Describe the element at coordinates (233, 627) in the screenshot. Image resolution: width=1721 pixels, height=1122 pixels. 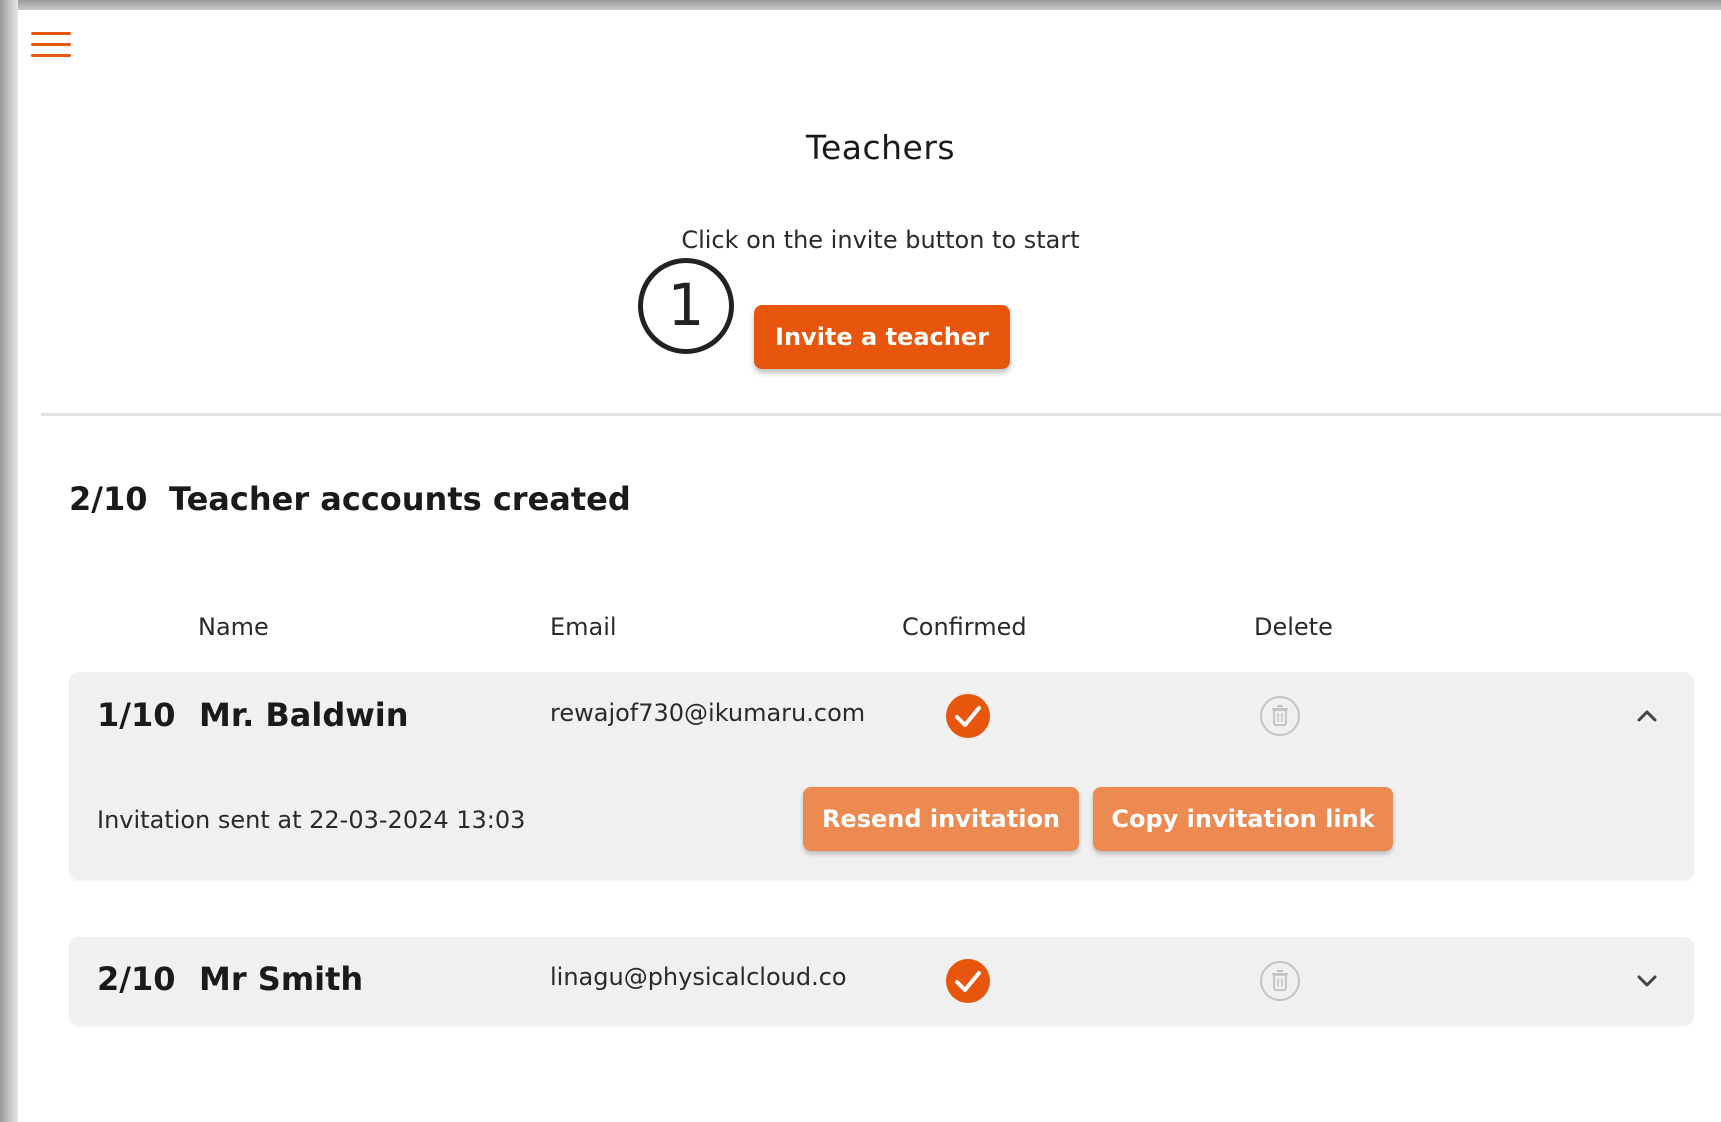
I see `column-header-name: Name` at that location.